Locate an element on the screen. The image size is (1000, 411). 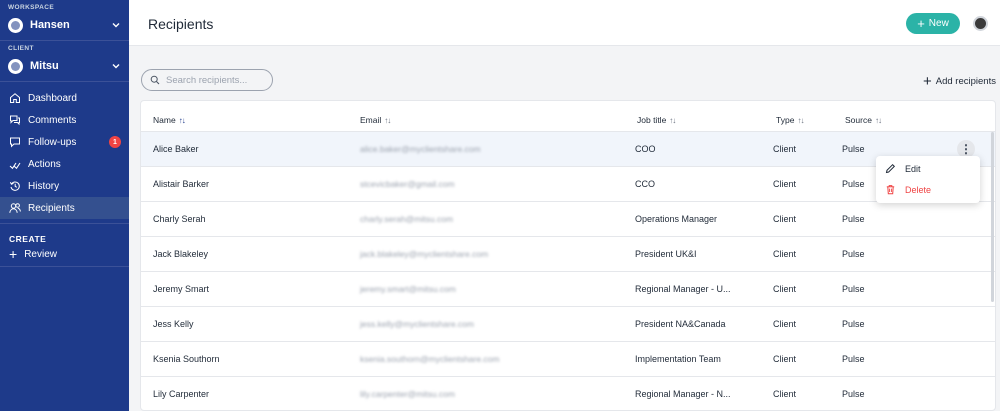
column-header-type: Type ↑↓ is located at coordinates (790, 120).